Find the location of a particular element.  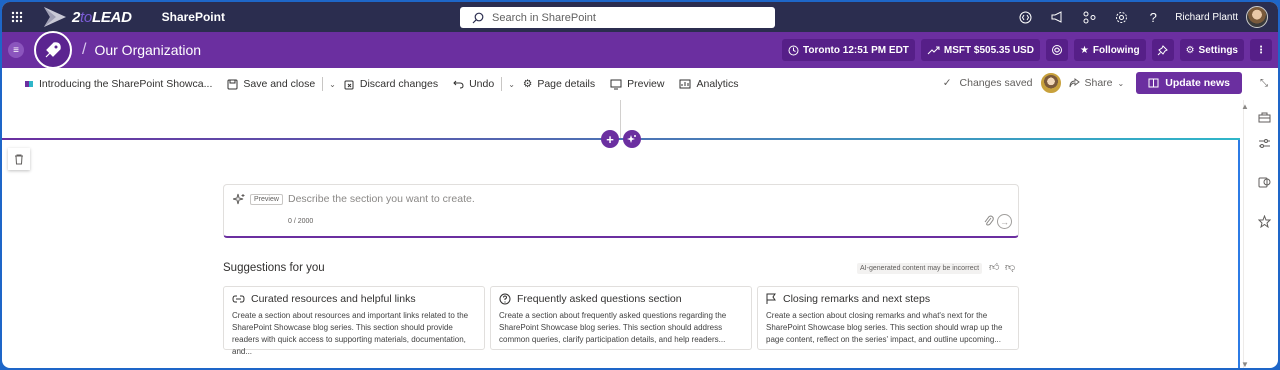

suggestions-title: Suggestions for you is located at coordinates (274, 268).